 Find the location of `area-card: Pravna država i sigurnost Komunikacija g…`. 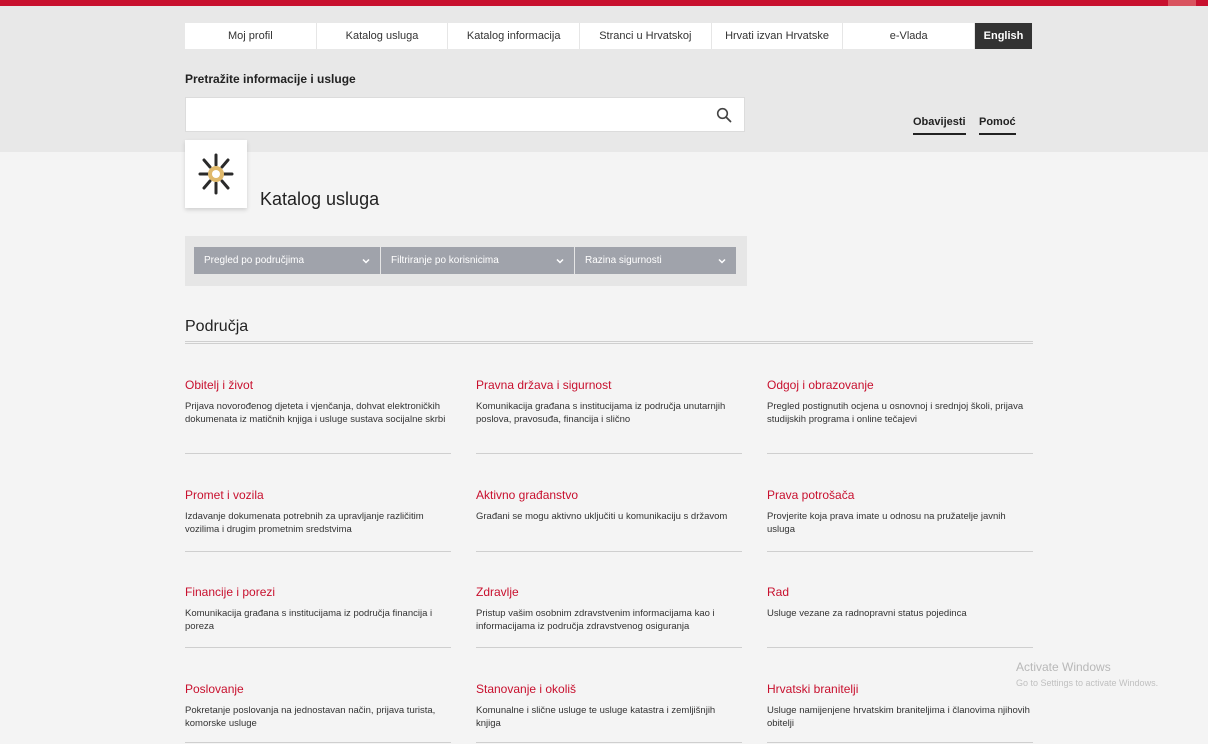

area-card: Pravna država i sigurnost Komunikacija g… is located at coordinates (609, 402).